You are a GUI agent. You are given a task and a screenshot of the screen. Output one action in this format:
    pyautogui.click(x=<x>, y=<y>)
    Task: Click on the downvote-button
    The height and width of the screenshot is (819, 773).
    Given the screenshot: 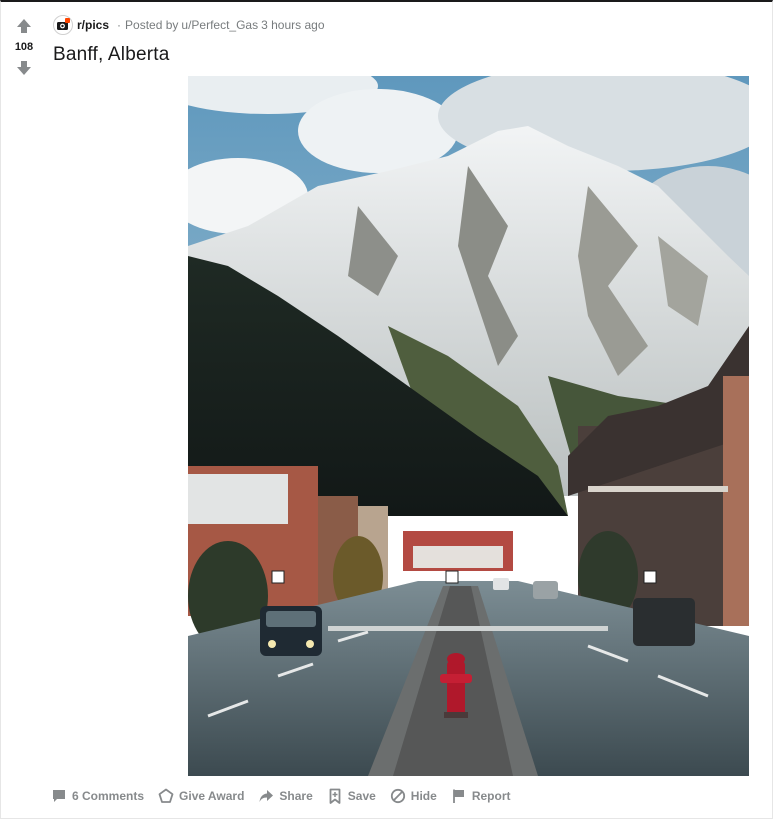 What is the action you would take?
    pyautogui.click(x=24, y=68)
    